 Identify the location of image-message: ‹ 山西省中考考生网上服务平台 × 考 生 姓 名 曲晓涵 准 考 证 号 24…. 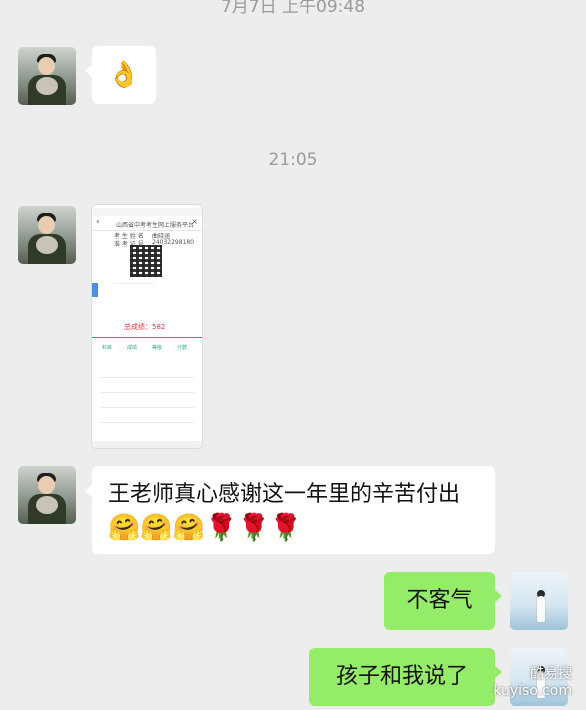
(147, 326).